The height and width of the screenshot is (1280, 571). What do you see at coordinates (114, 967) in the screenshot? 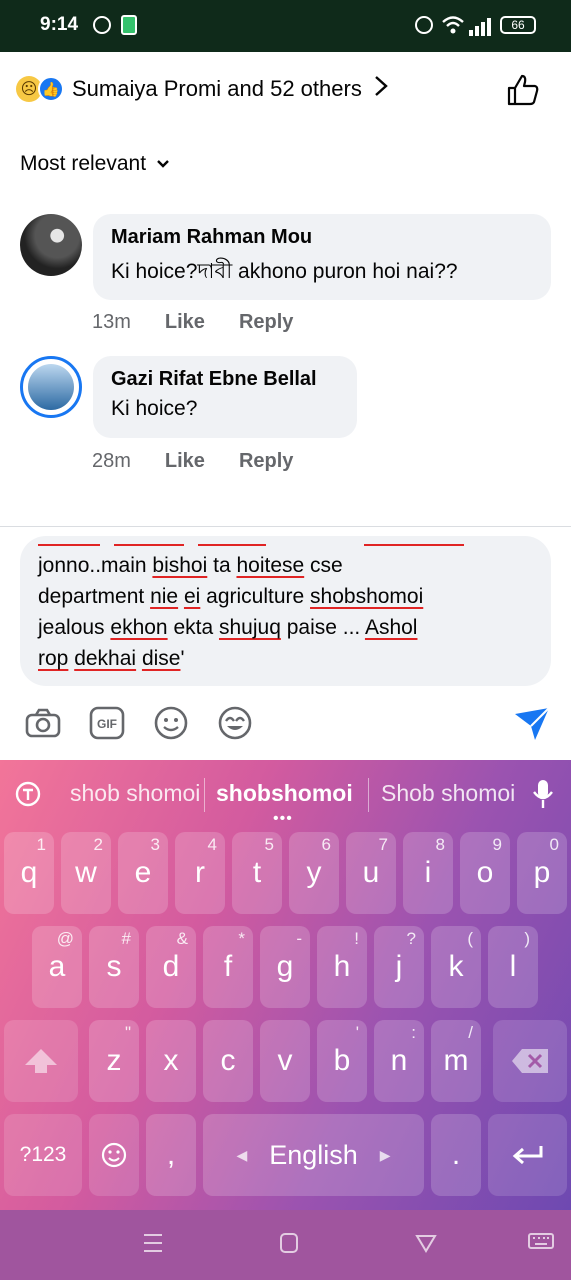
I see `key-s: # s` at bounding box center [114, 967].